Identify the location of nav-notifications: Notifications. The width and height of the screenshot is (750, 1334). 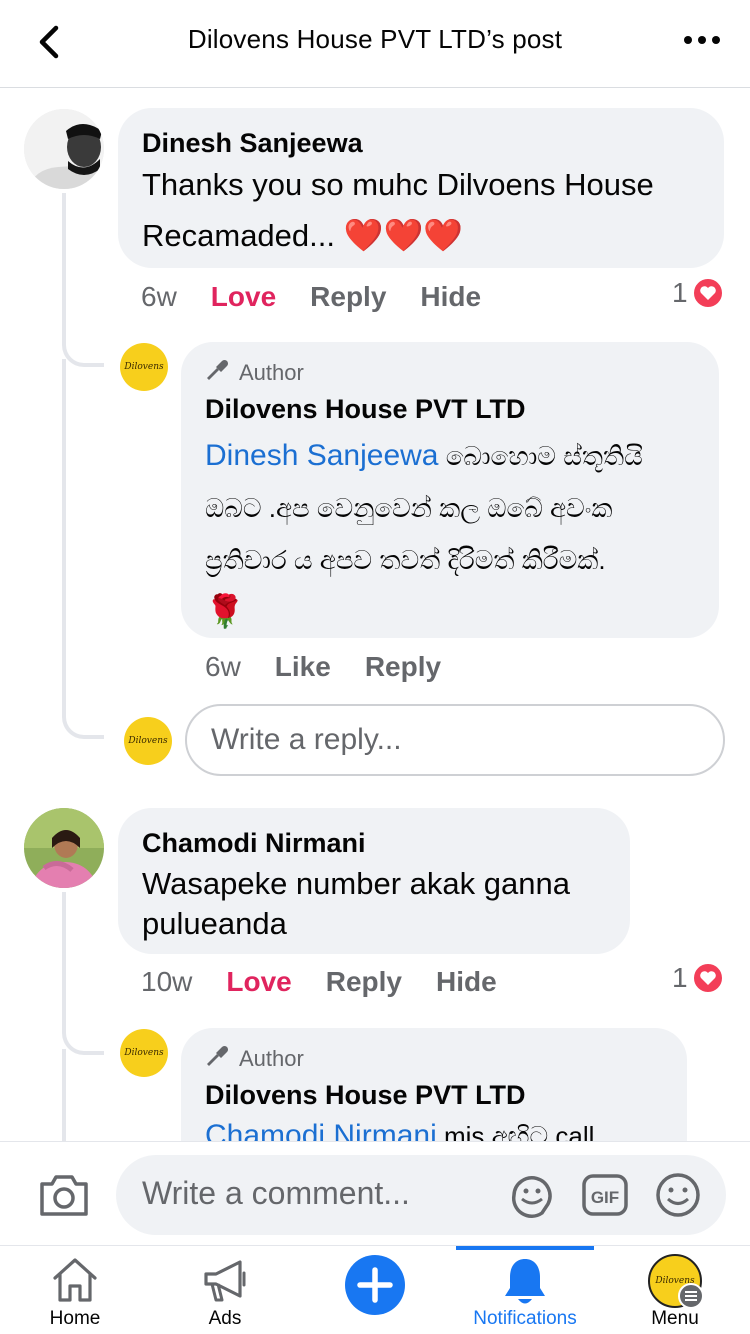
(525, 1290).